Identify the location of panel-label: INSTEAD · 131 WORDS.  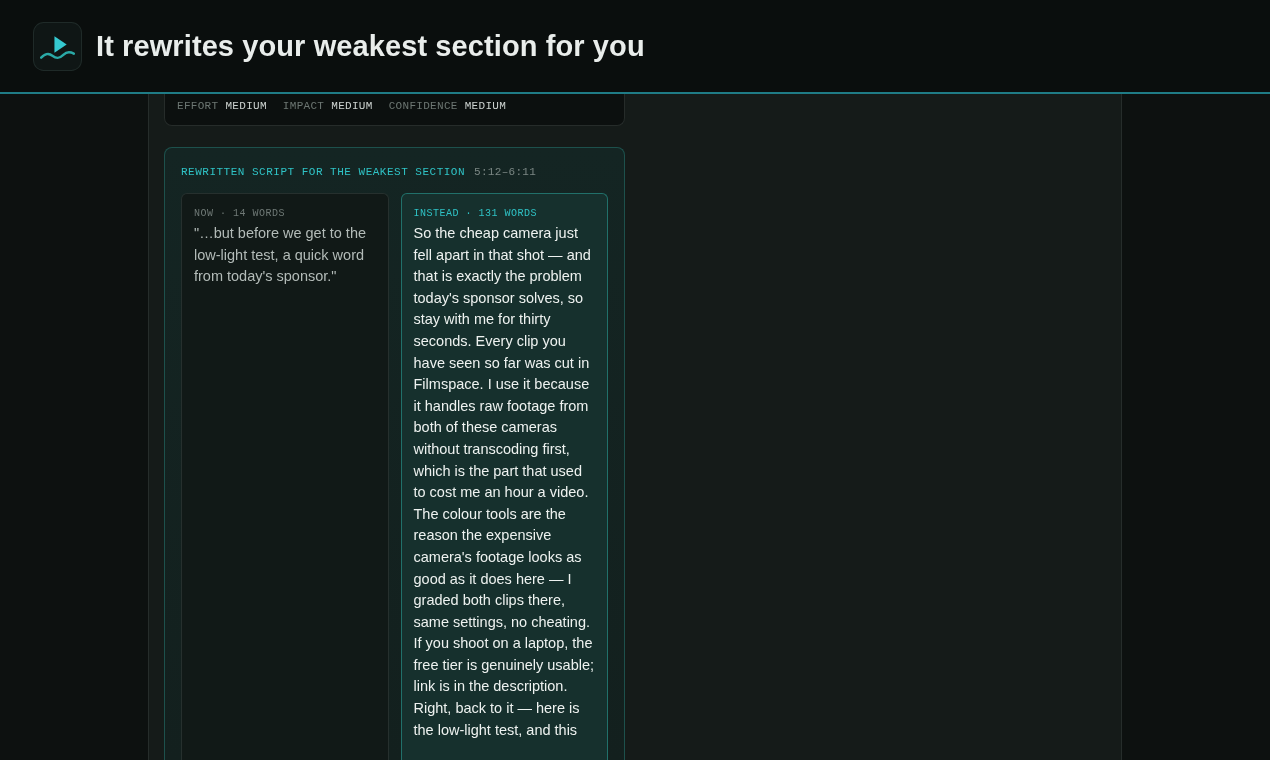
(475, 213).